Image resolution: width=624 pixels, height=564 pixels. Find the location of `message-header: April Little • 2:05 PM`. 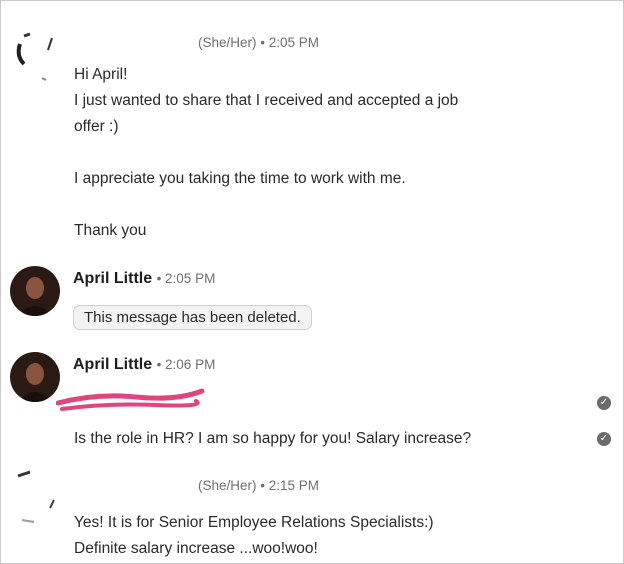

message-header: April Little • 2:05 PM is located at coordinates (144, 279).